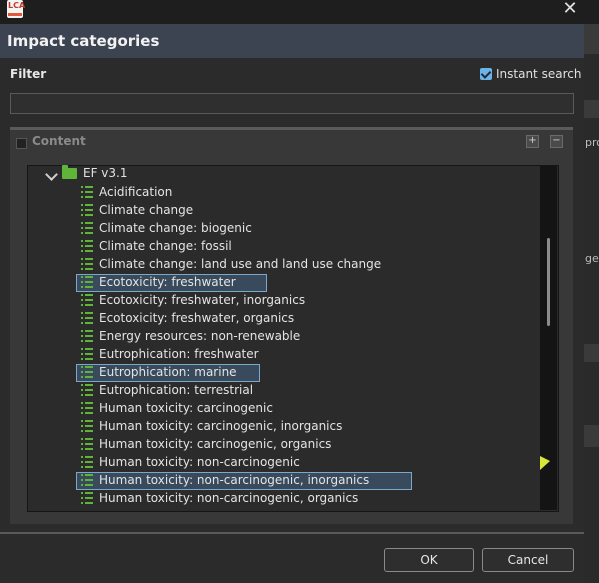 The image size is (599, 583). I want to click on tree-item-label: Climate change: fossil, so click(165, 246).